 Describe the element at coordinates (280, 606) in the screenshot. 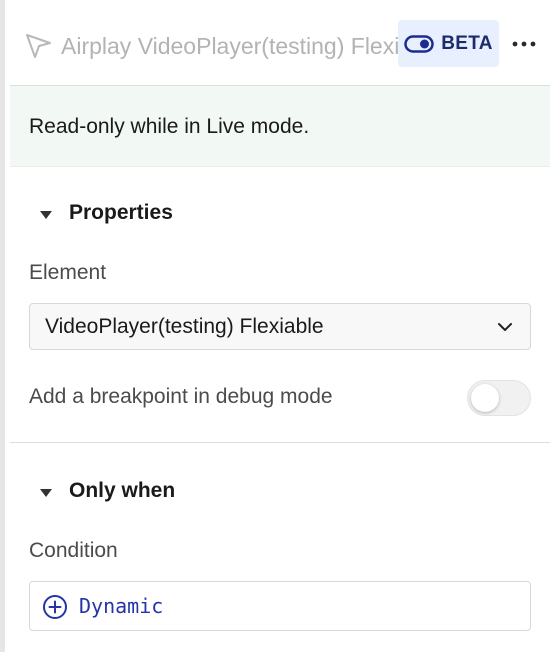

I see `condition-input: Dynamic` at that location.